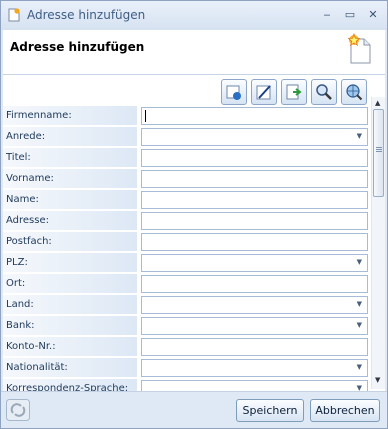 This screenshot has height=429, width=388. Describe the element at coordinates (26, 136) in the screenshot. I see `field-label: Anrede:` at that location.